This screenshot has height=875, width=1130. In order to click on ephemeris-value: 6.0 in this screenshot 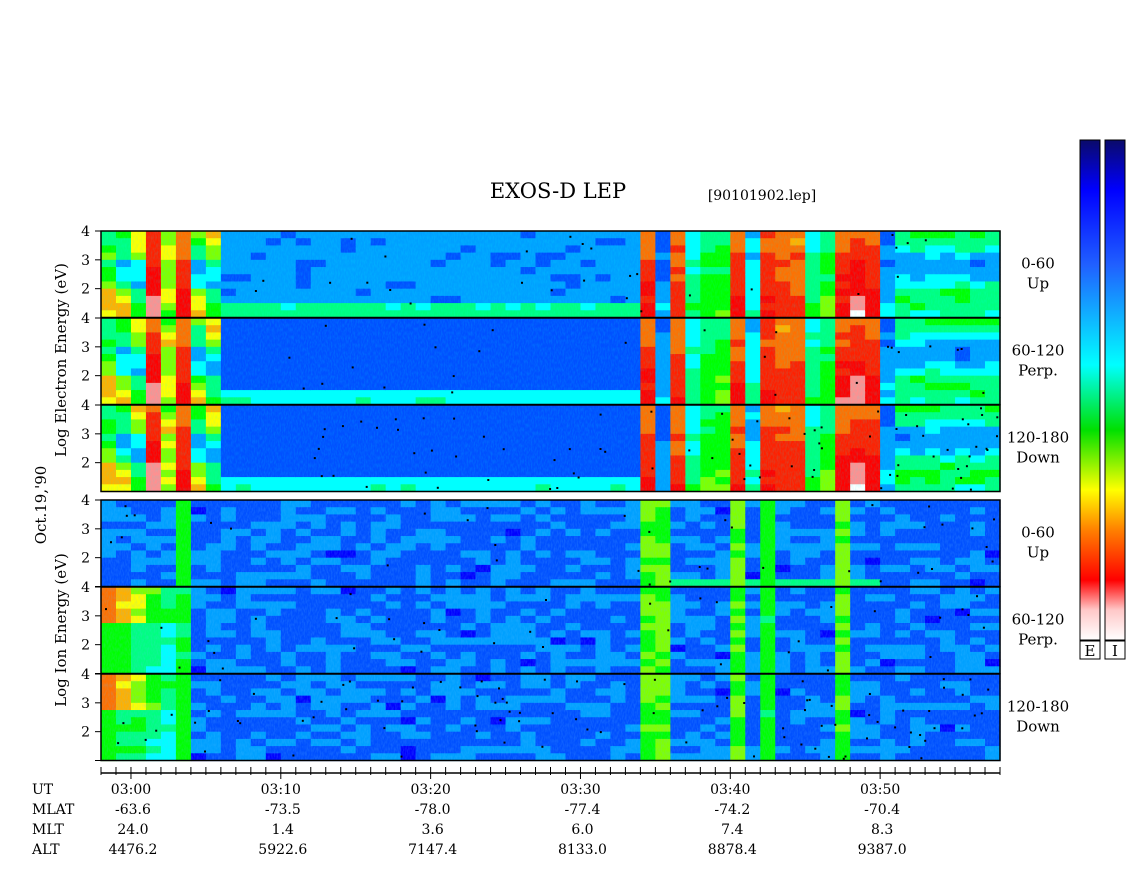, I will do `click(582, 830)`.